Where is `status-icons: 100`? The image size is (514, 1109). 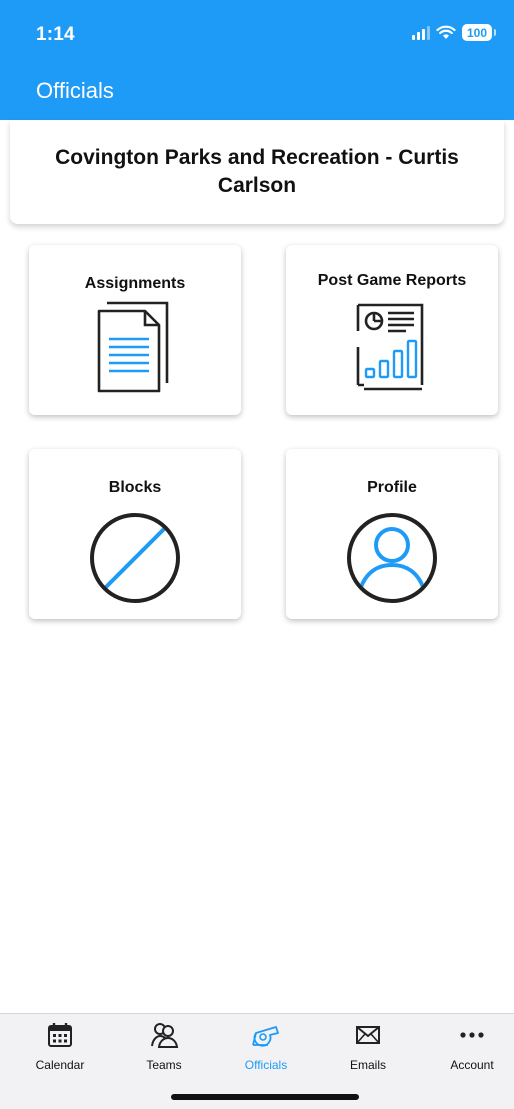 status-icons: 100 is located at coordinates (454, 32).